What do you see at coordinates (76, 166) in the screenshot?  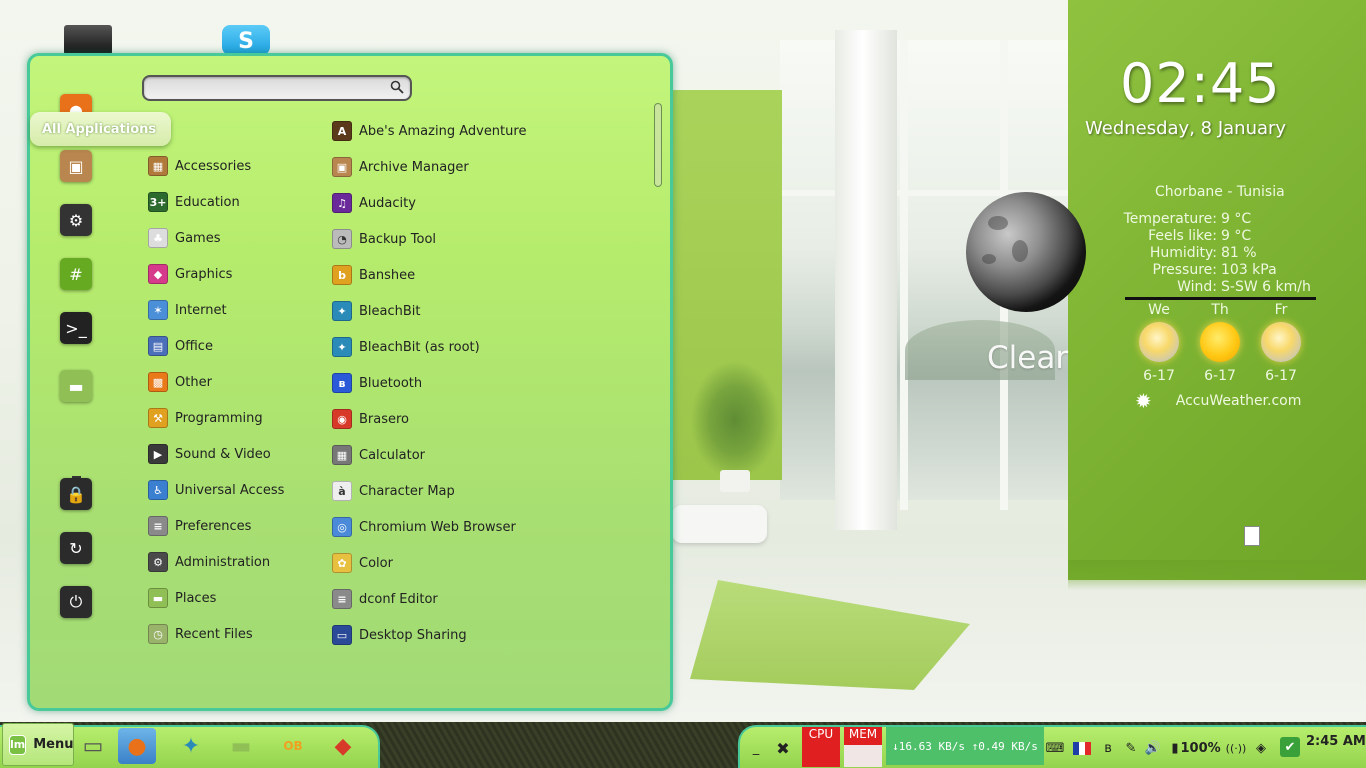 I see `package-manager-icon: ▣` at bounding box center [76, 166].